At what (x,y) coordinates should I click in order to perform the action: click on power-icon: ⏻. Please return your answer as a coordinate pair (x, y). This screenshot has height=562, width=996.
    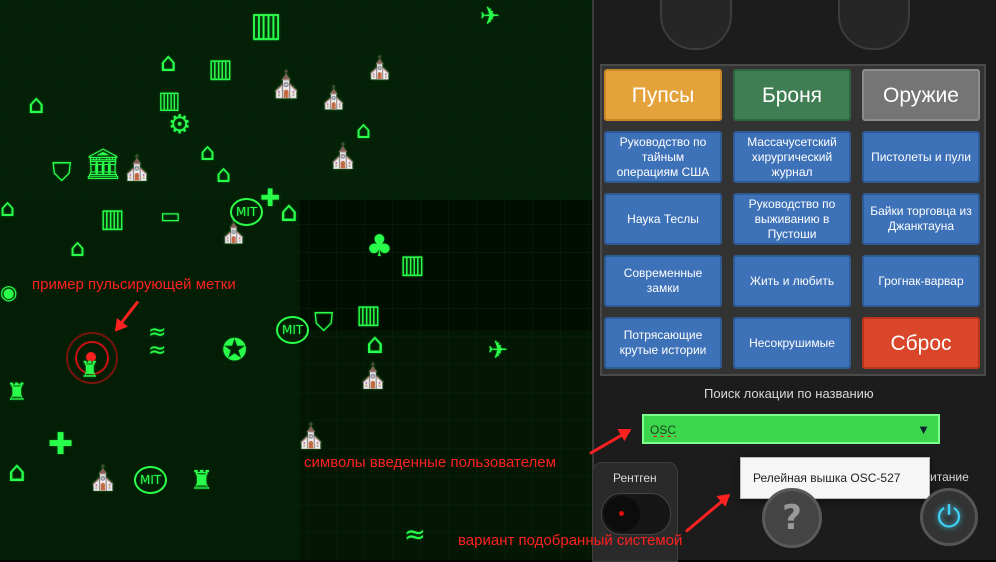
    Looking at the image, I should click on (949, 517).